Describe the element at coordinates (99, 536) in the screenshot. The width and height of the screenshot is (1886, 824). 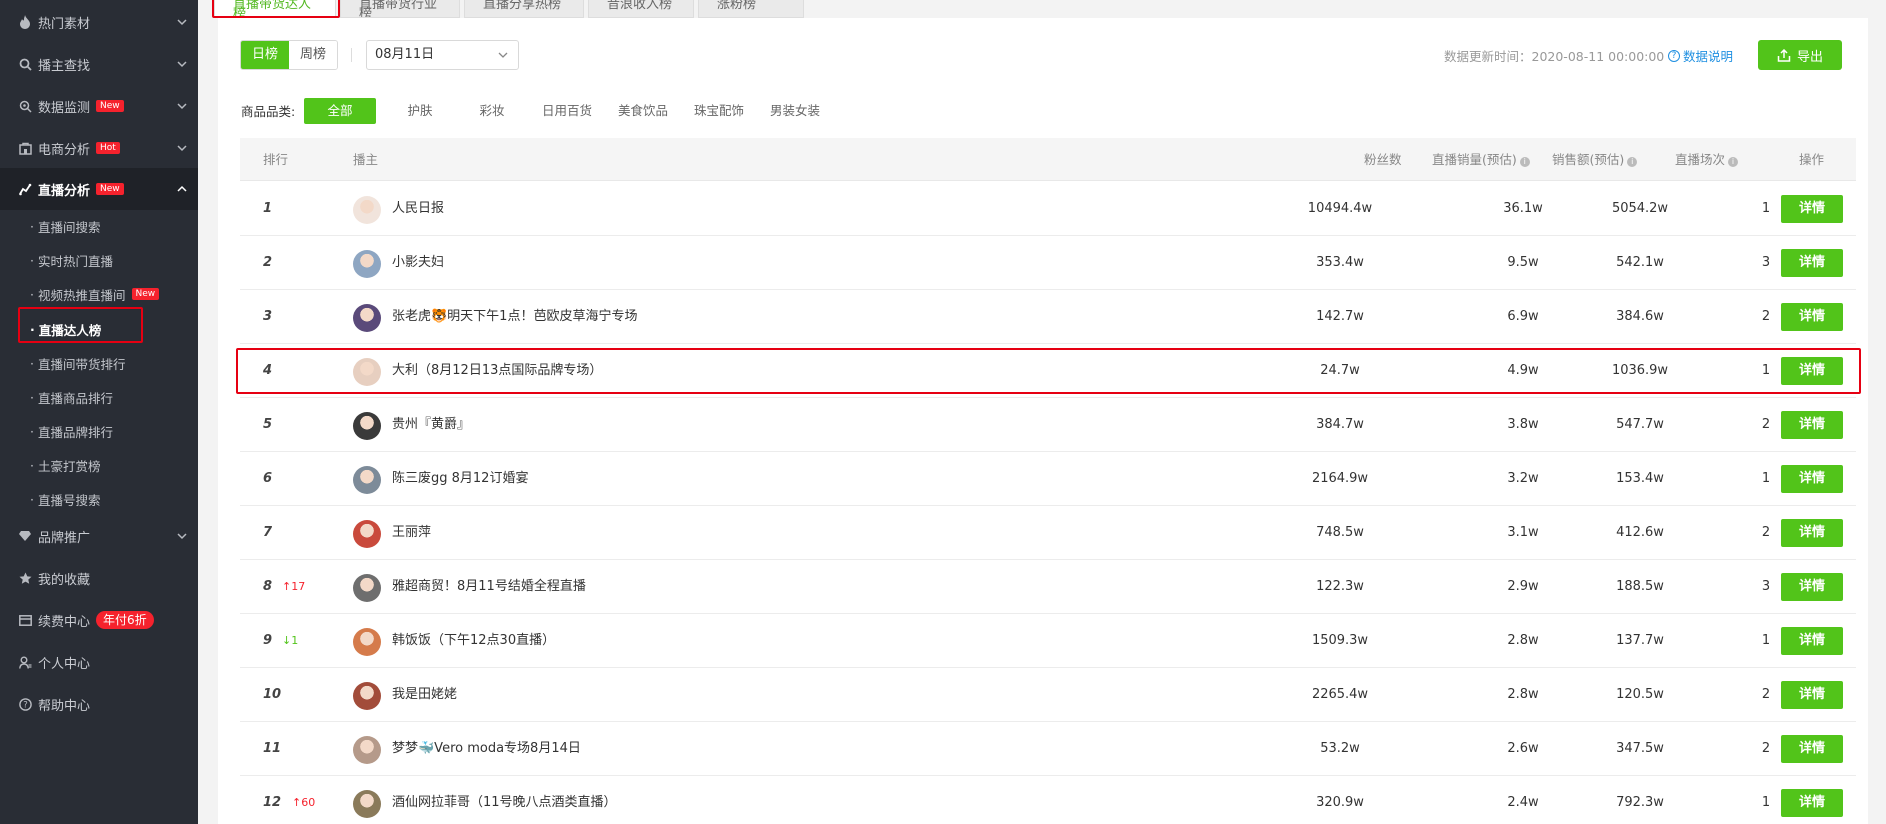
I see `sidebar-item-brand-promotion: 品牌推广` at that location.